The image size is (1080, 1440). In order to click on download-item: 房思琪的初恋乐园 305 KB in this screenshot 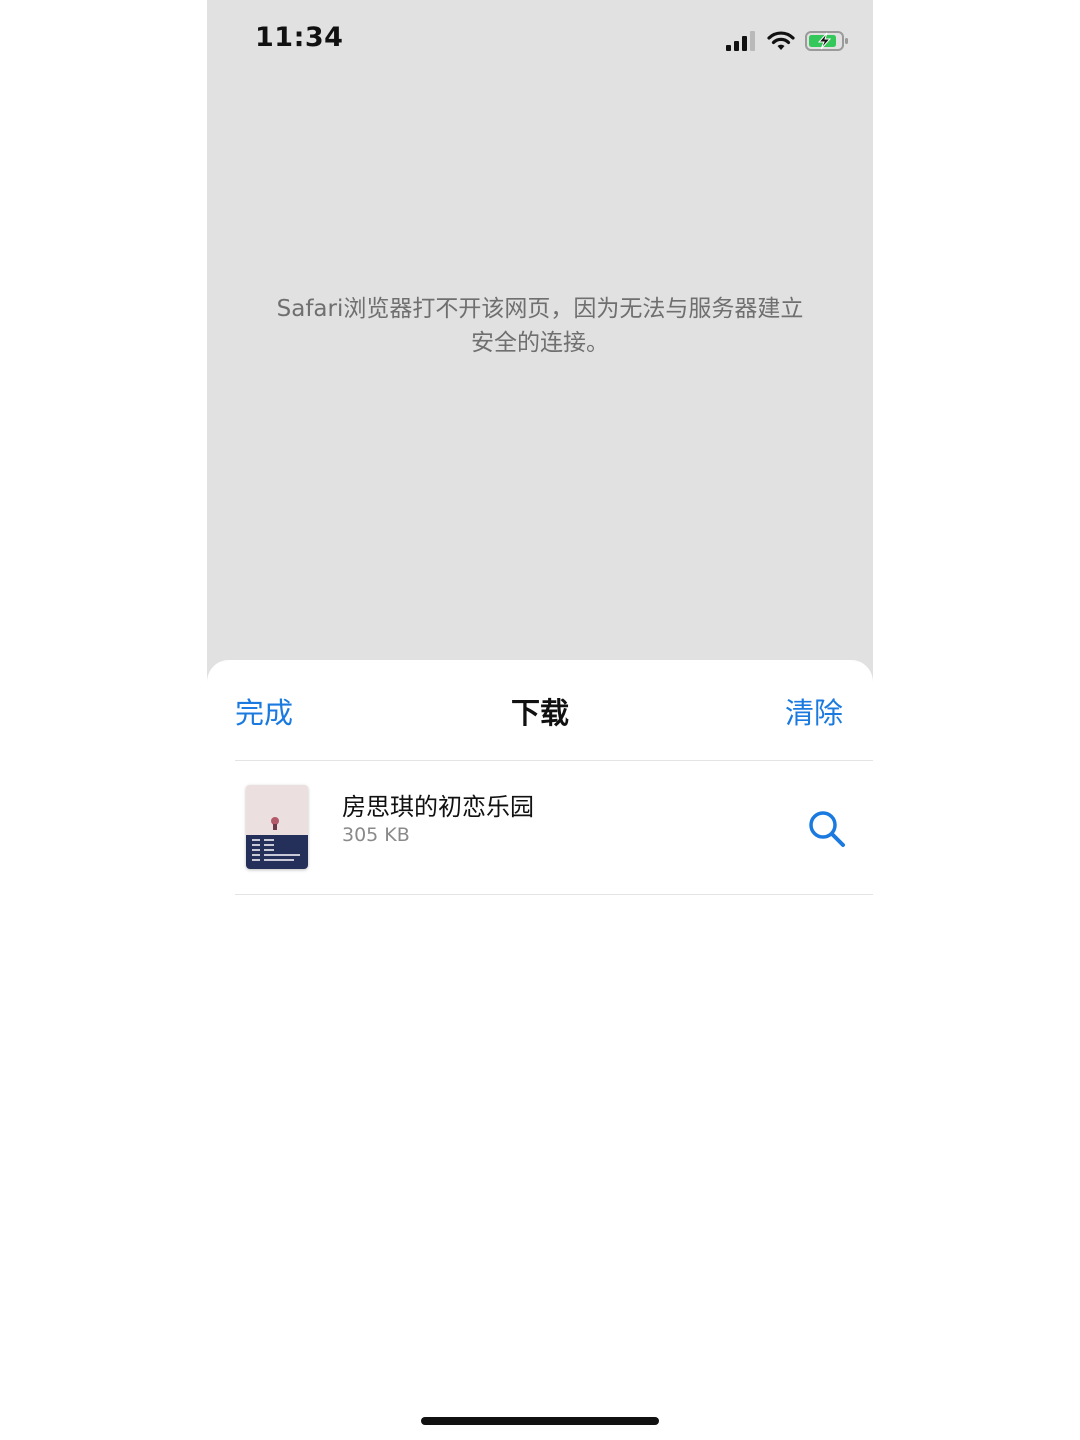, I will do `click(540, 827)`.